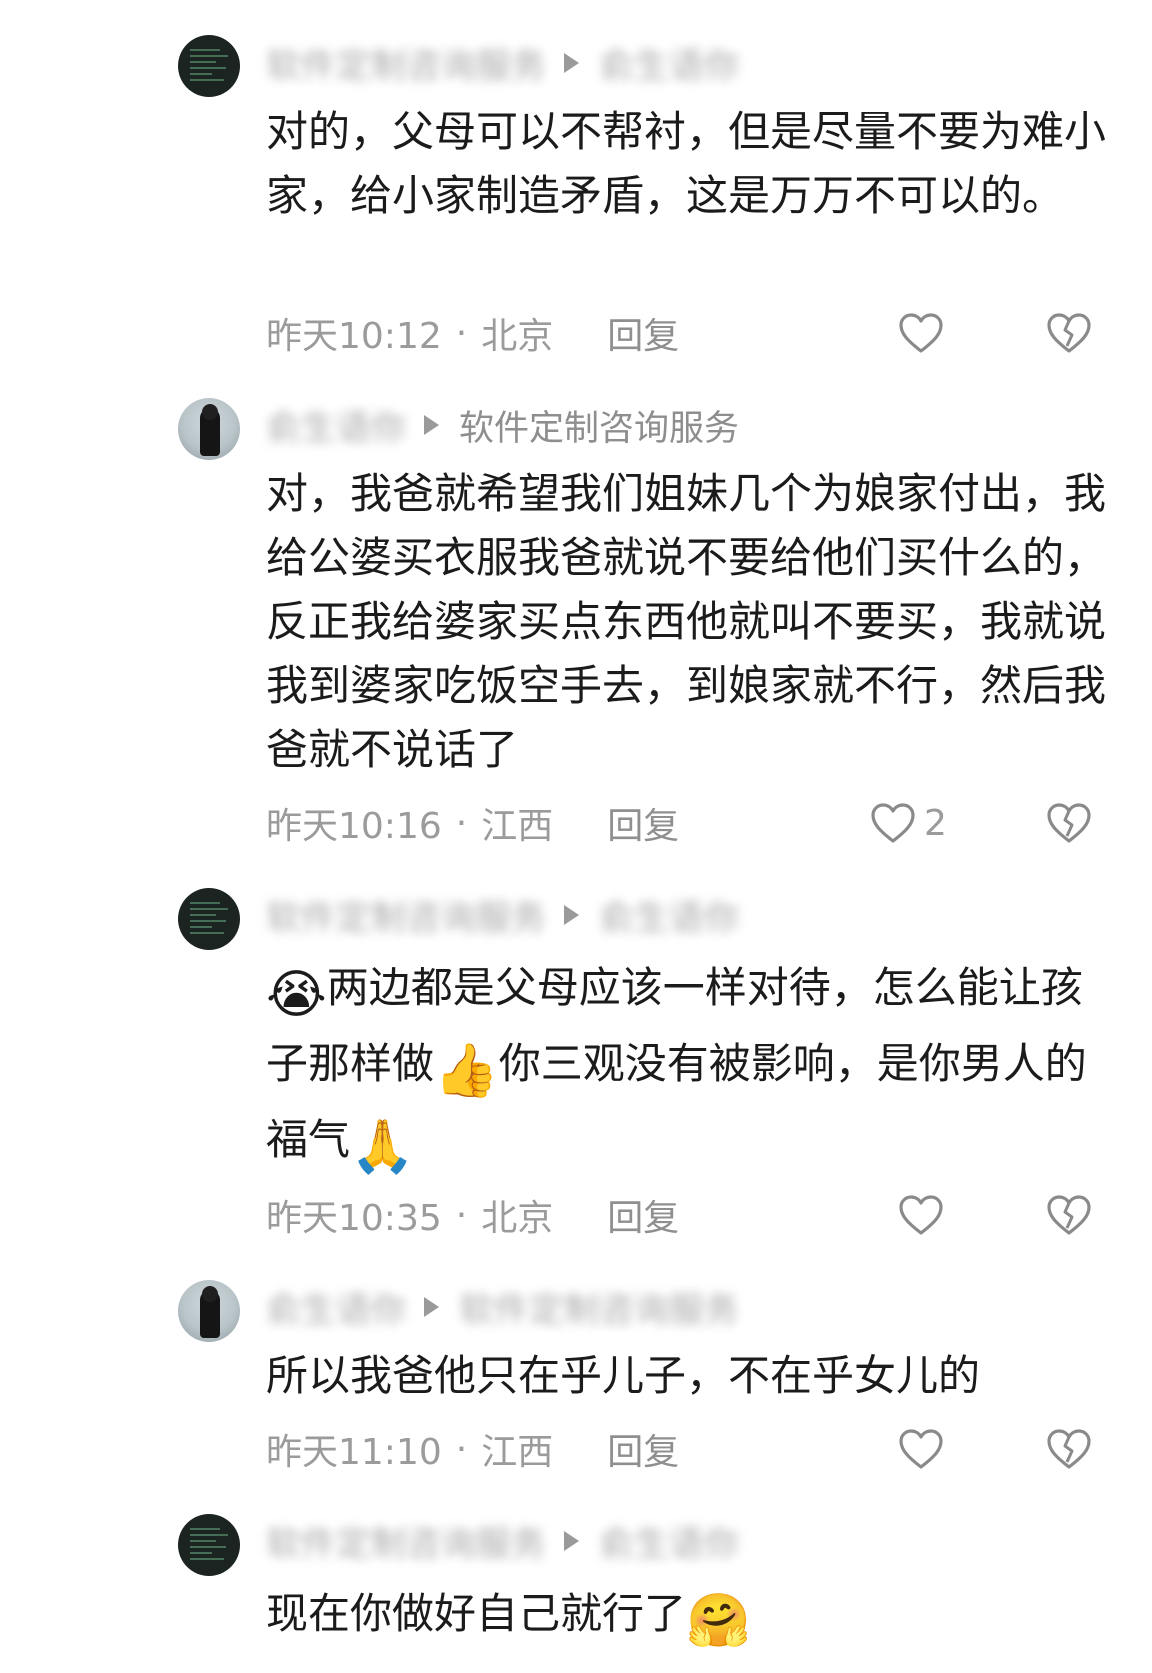  Describe the element at coordinates (472, 823) in the screenshot. I see `comment-meta: 昨天10:16 · 江西 回复` at that location.